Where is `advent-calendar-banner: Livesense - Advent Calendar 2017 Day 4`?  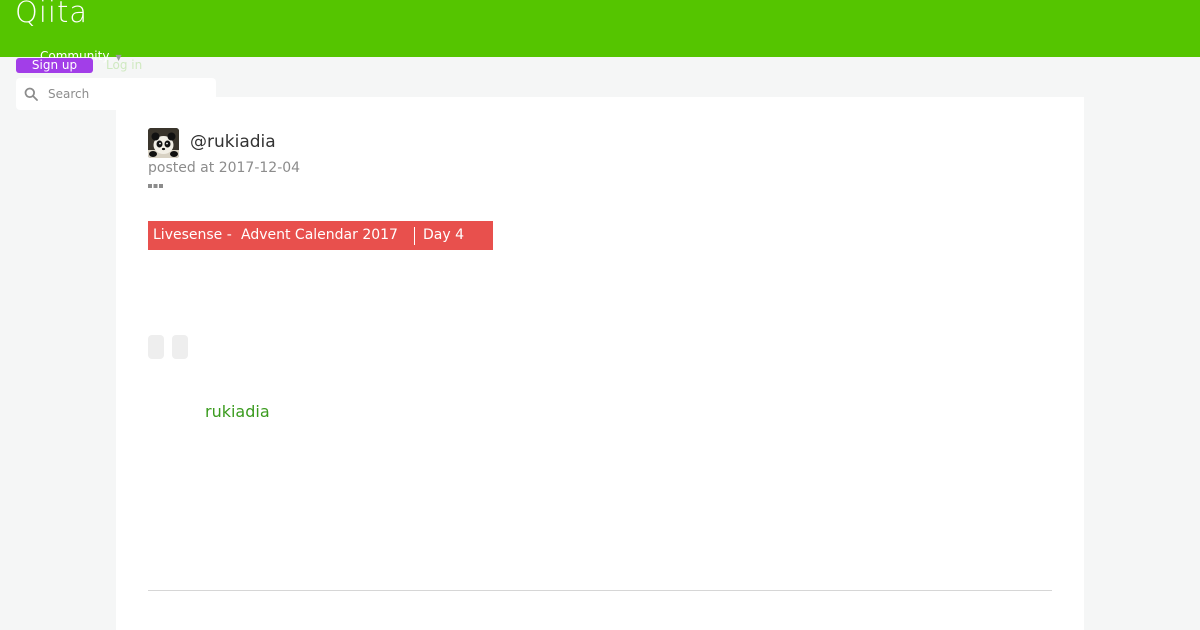 advent-calendar-banner: Livesense - Advent Calendar 2017 Day 4 is located at coordinates (320, 235).